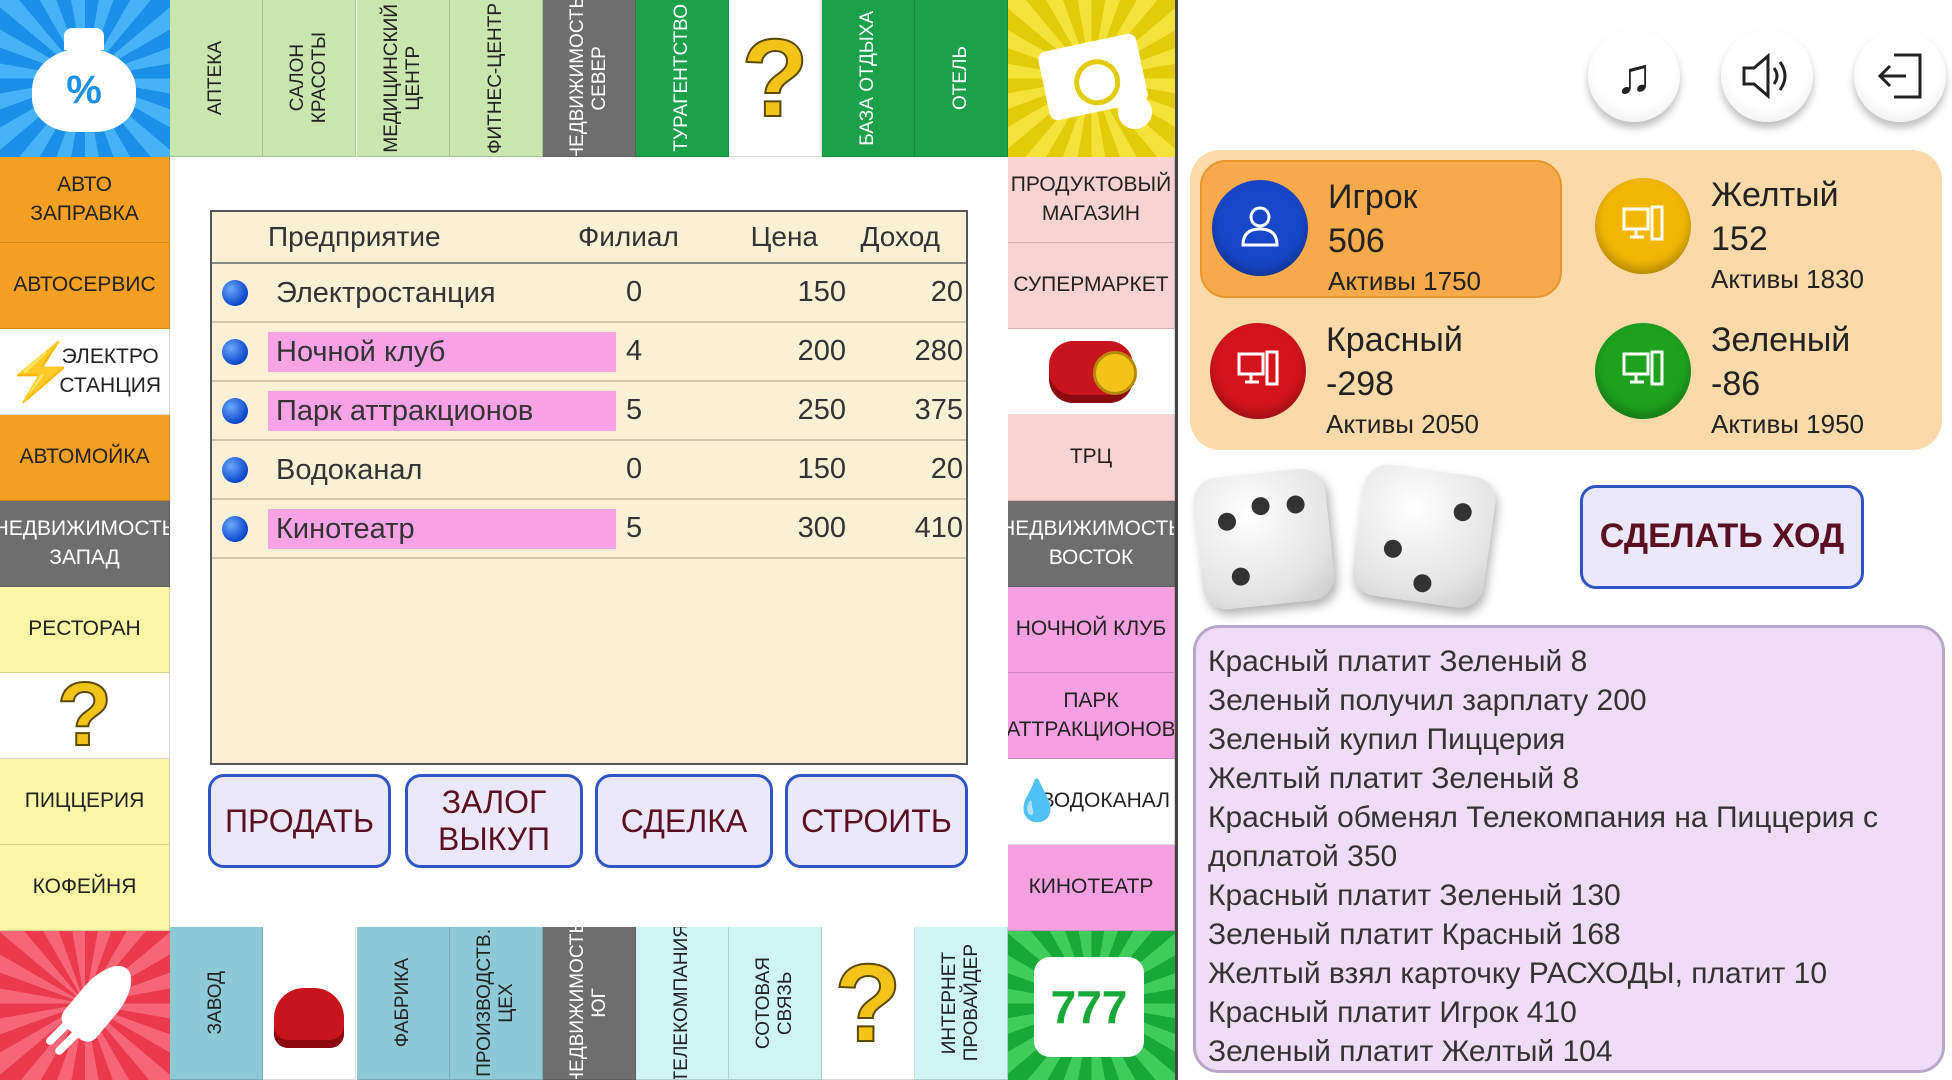 This screenshot has width=1952, height=1080. What do you see at coordinates (634, 528) in the screenshot?
I see `branch-count: 5` at bounding box center [634, 528].